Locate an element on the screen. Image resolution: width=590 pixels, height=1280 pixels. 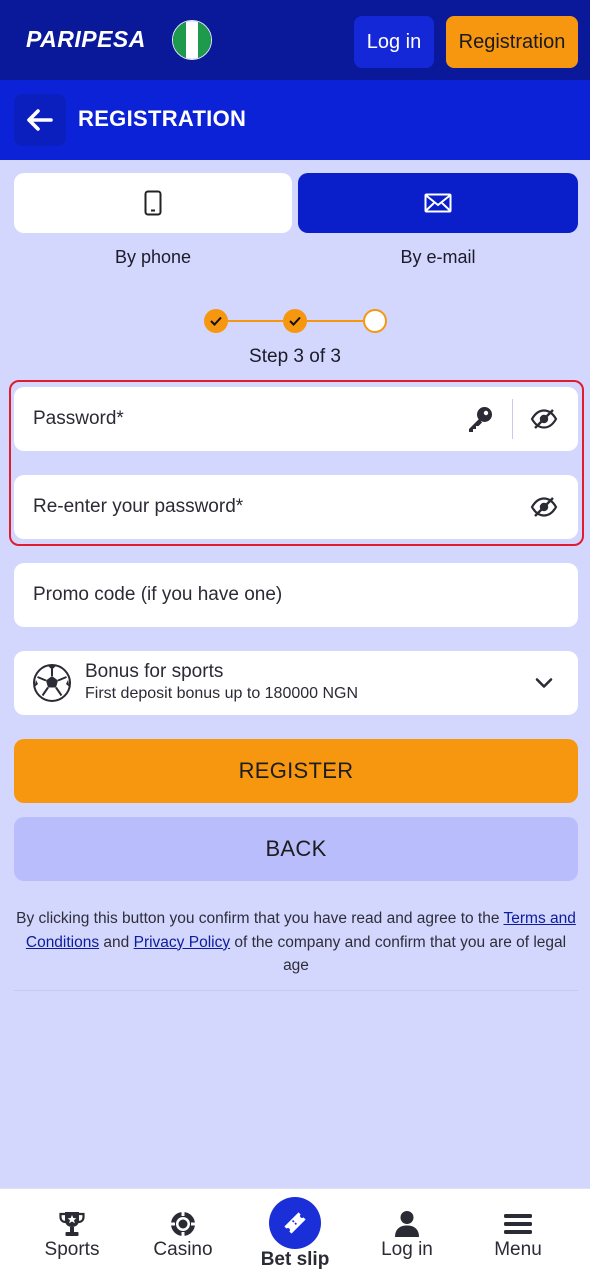
nav-bet-slip: Bet slip is located at coordinates (295, 1234).